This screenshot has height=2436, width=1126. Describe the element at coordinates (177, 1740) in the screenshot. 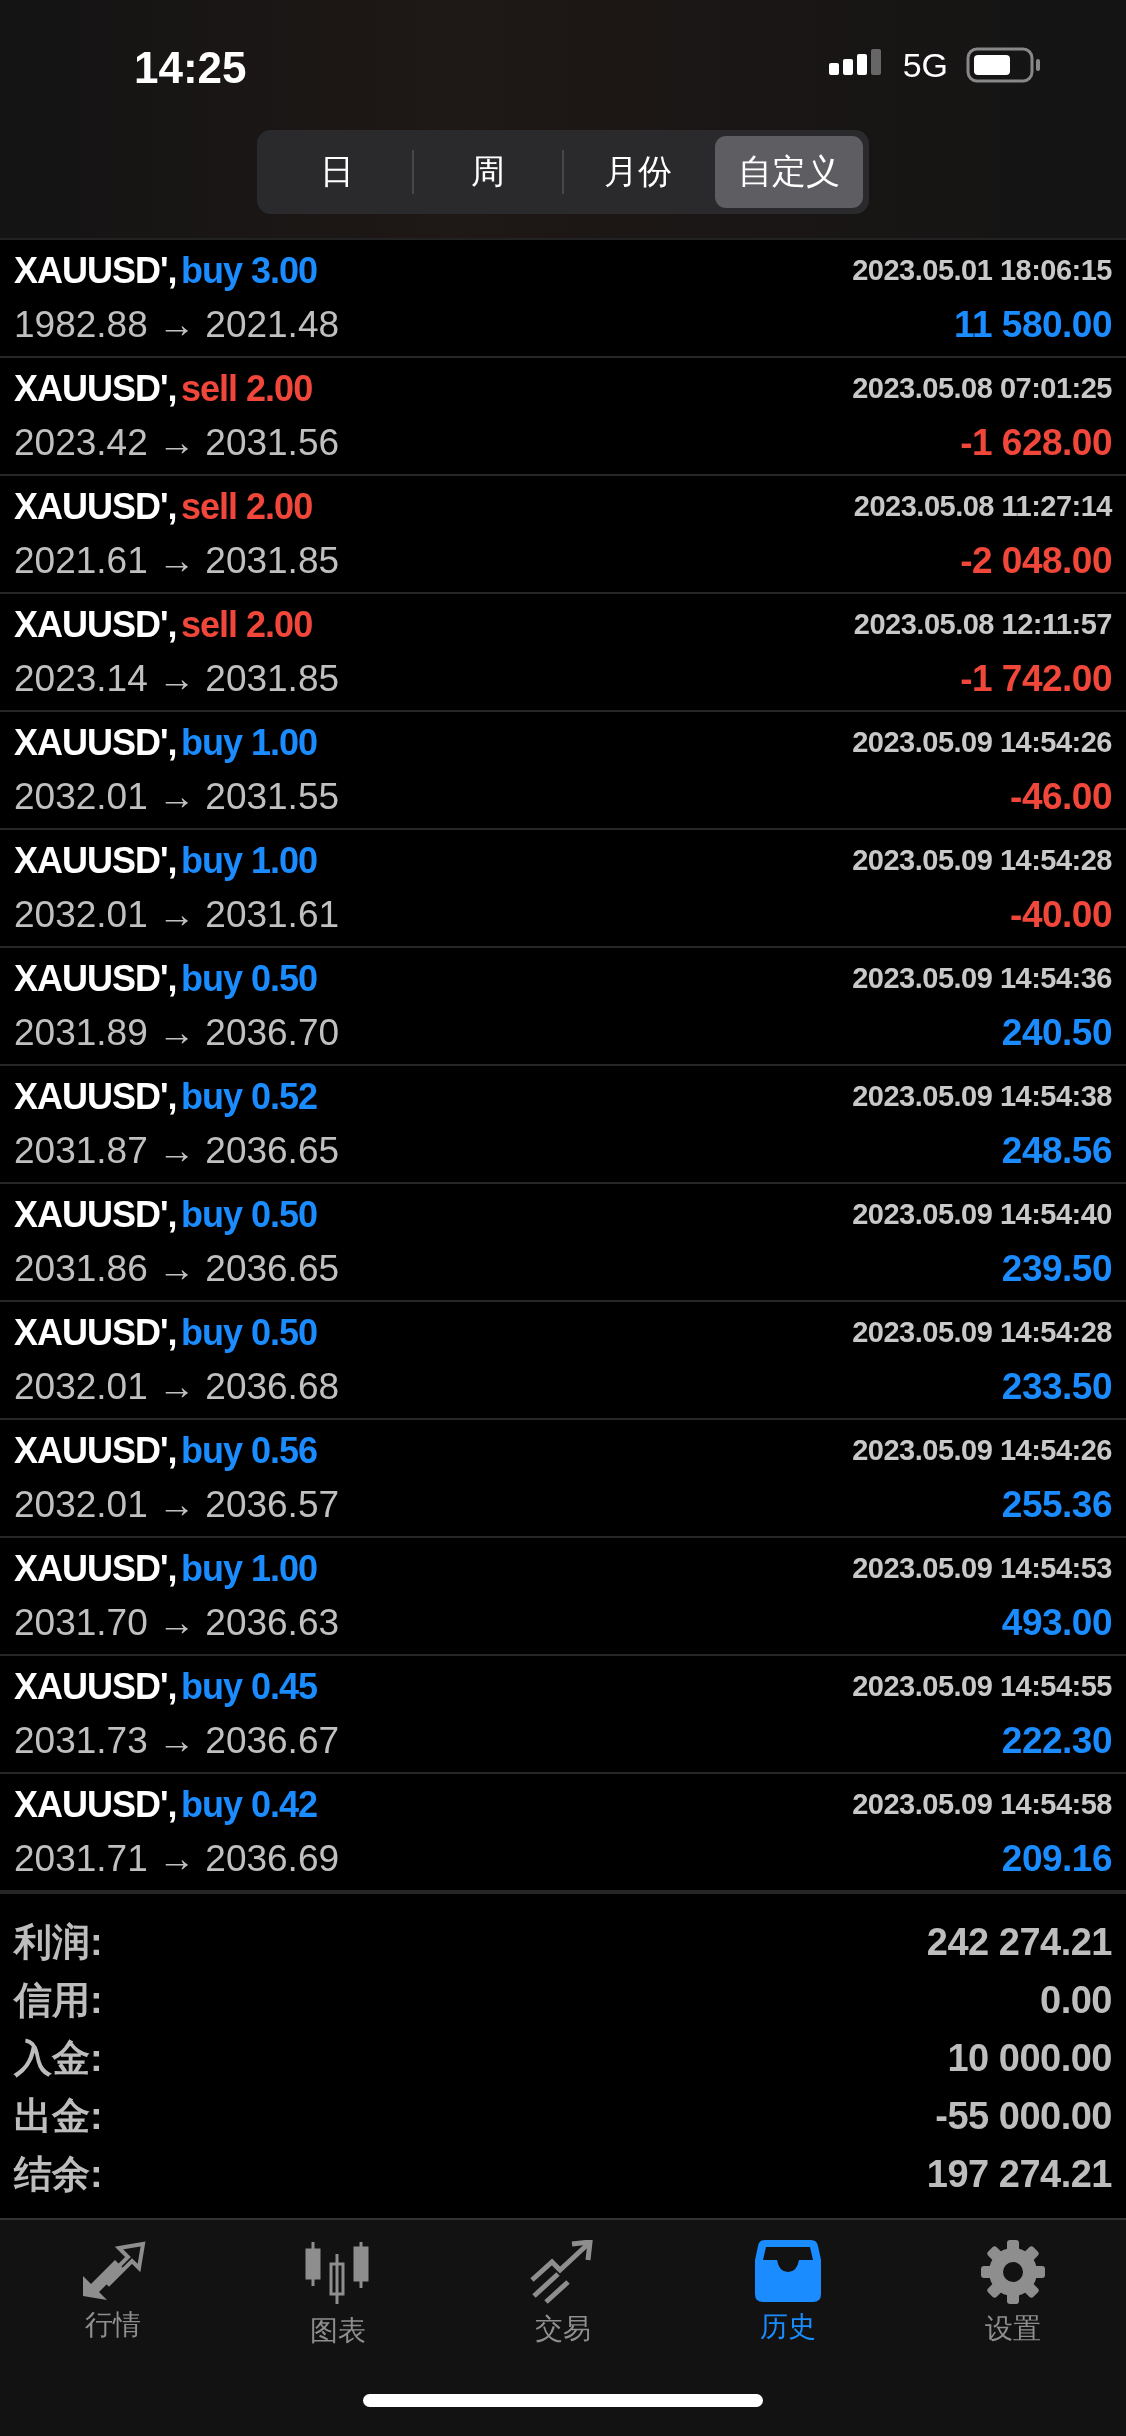

I see `deal-prices: 2031.73 → 2036.67` at that location.